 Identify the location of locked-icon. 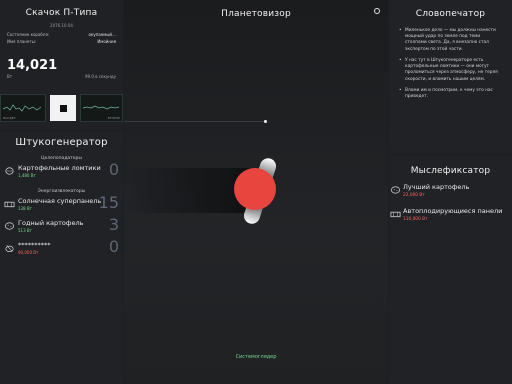
(9, 249).